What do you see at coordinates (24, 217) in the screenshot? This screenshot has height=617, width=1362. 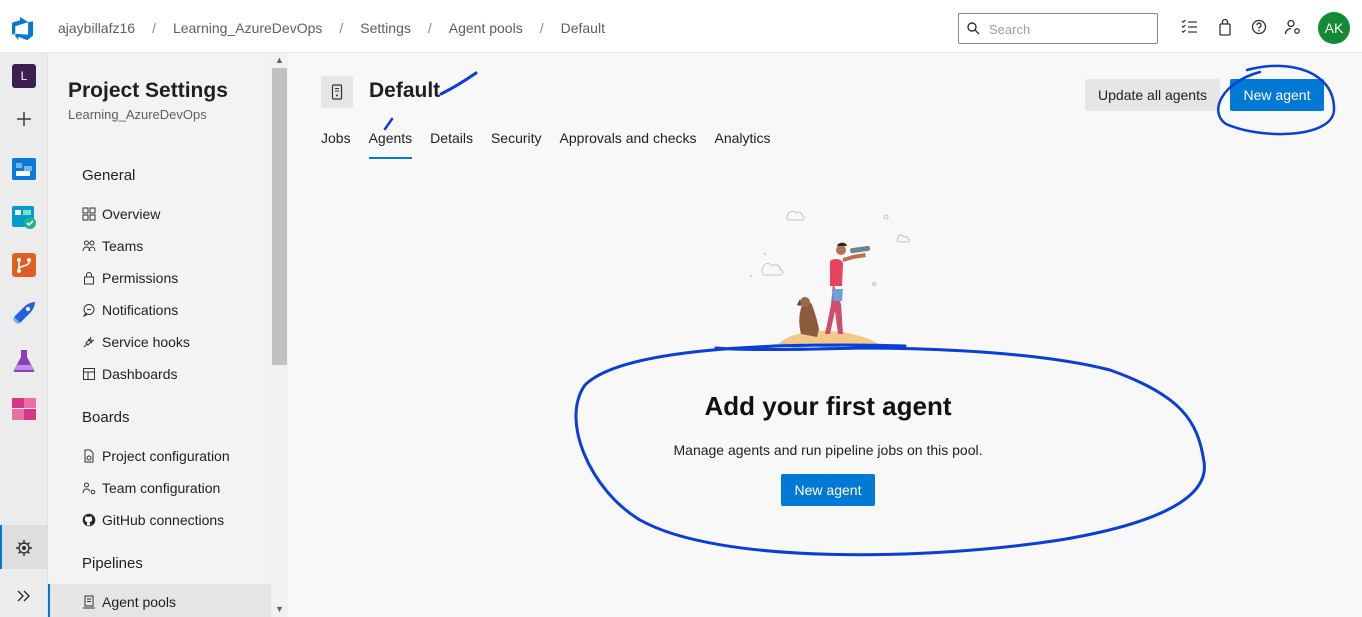 I see `test-plans-icon` at bounding box center [24, 217].